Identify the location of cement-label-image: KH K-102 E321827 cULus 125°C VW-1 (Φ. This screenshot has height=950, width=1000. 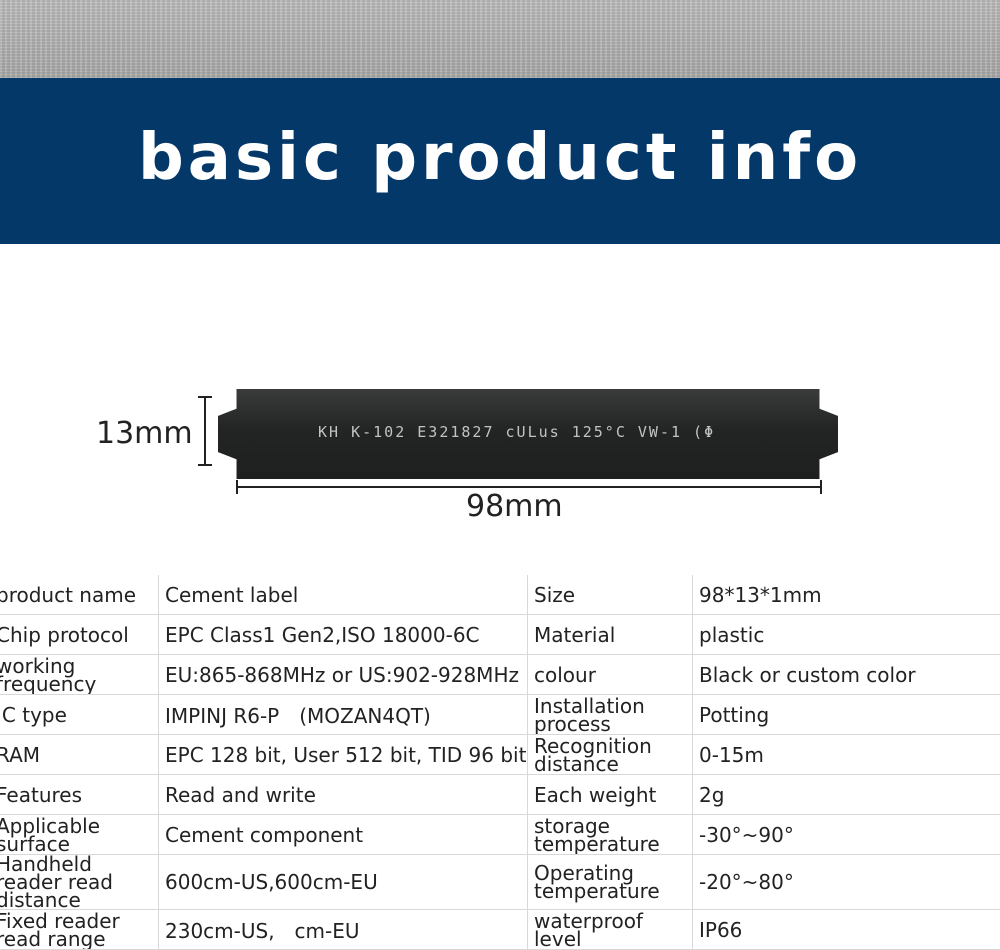
(528, 434).